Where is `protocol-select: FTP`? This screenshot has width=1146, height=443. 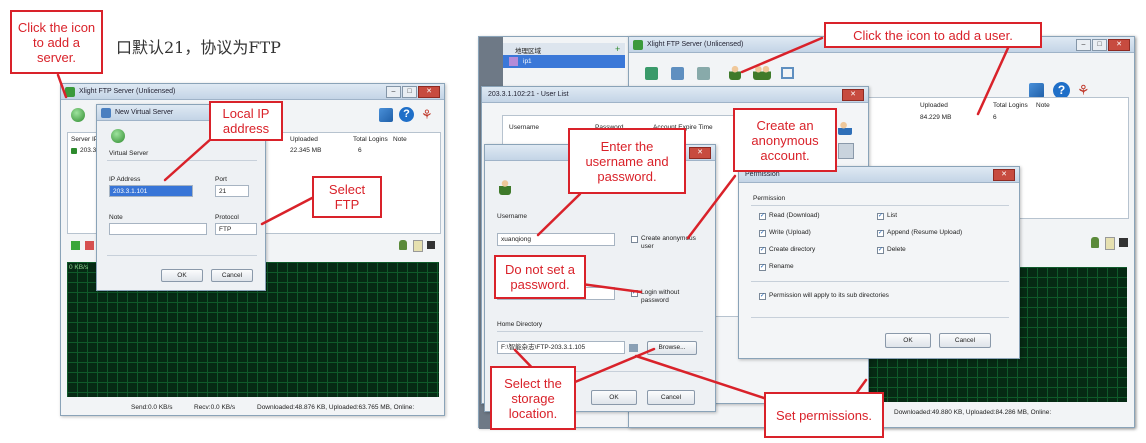 protocol-select: FTP is located at coordinates (236, 229).